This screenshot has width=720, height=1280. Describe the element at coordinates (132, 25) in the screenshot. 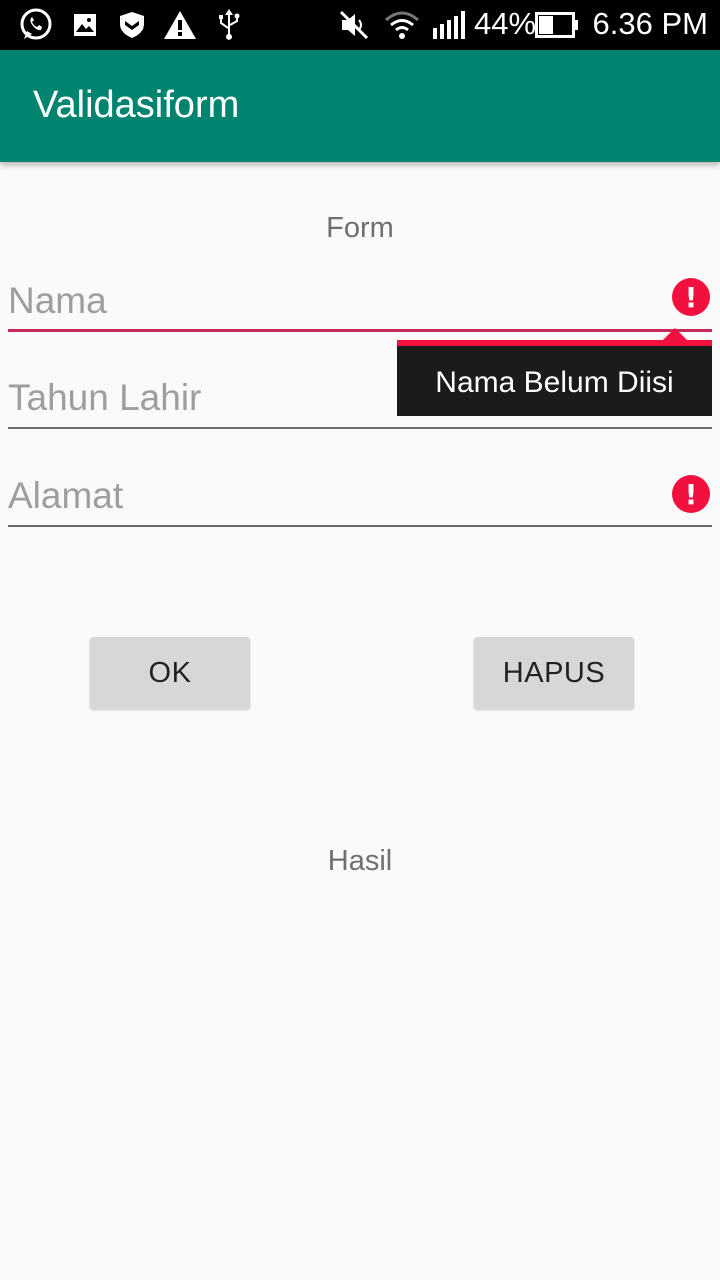

I see `shield-icon` at that location.